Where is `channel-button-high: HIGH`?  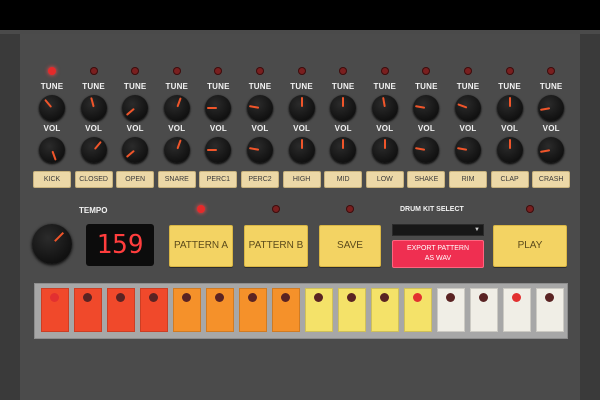
channel-button-high: HIGH is located at coordinates (301, 179).